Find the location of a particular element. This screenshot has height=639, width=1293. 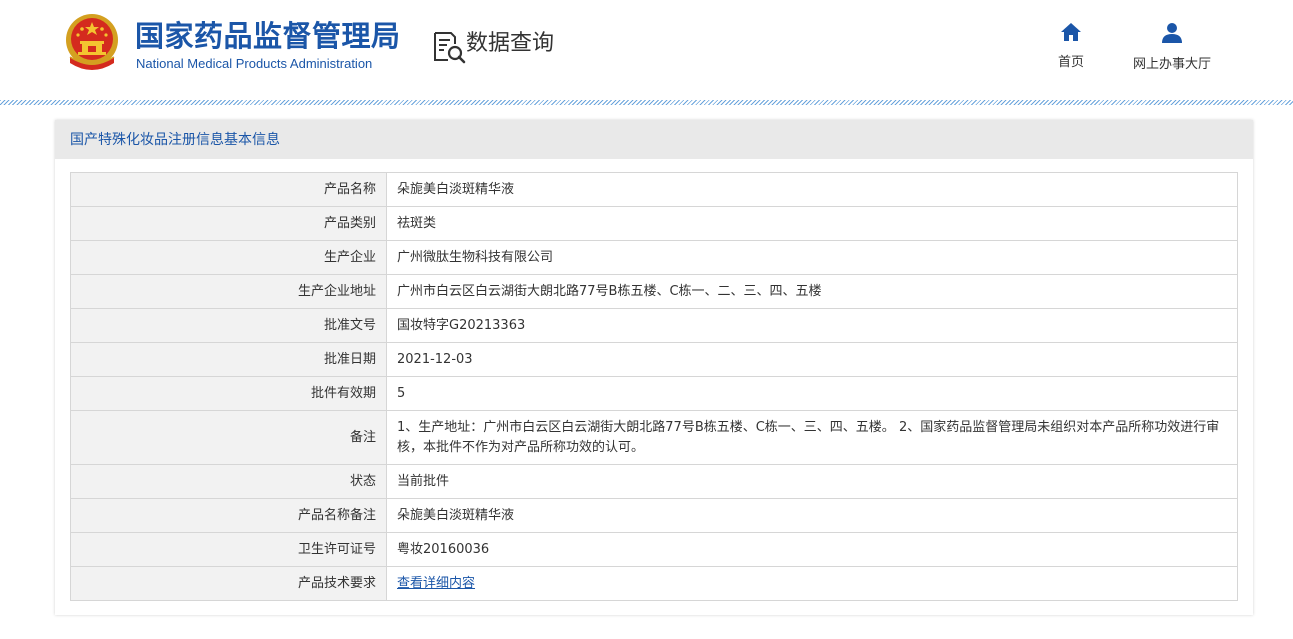

user-icon is located at coordinates (1172, 33).